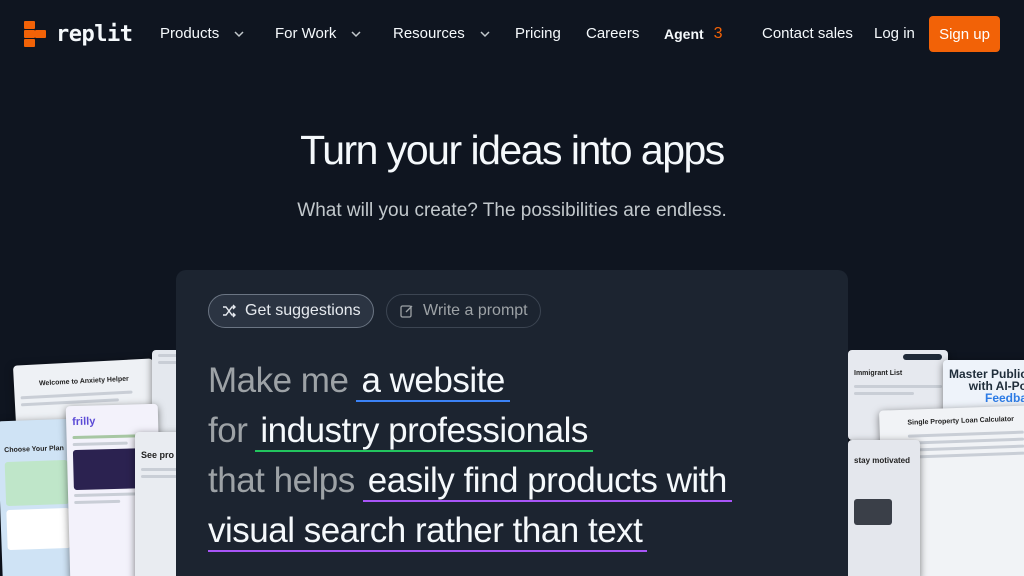 The width and height of the screenshot is (1024, 576). I want to click on hero-title: Turn your ideas into apps, so click(512, 150).